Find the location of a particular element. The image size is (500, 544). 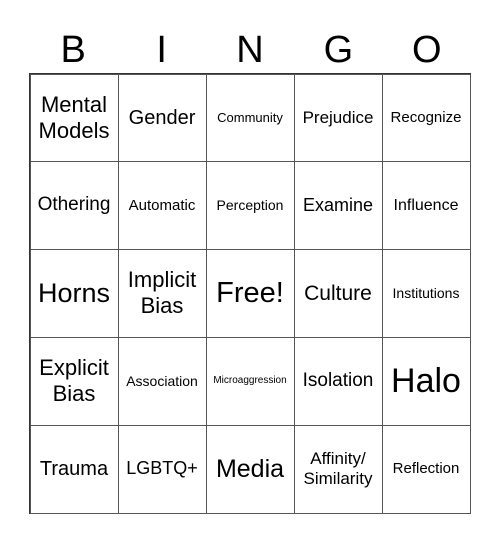

bingo-cell: Institutions is located at coordinates (426, 293).